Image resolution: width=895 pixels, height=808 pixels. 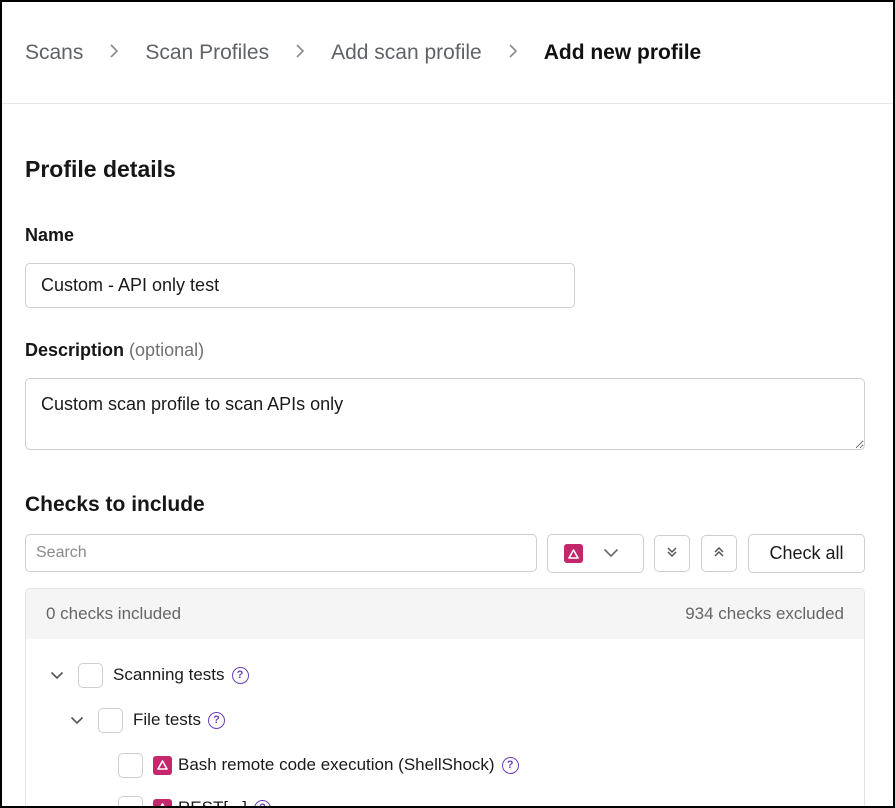 What do you see at coordinates (445, 414) in the screenshot?
I see `description-field: Custom scan profile to scan APIs only` at bounding box center [445, 414].